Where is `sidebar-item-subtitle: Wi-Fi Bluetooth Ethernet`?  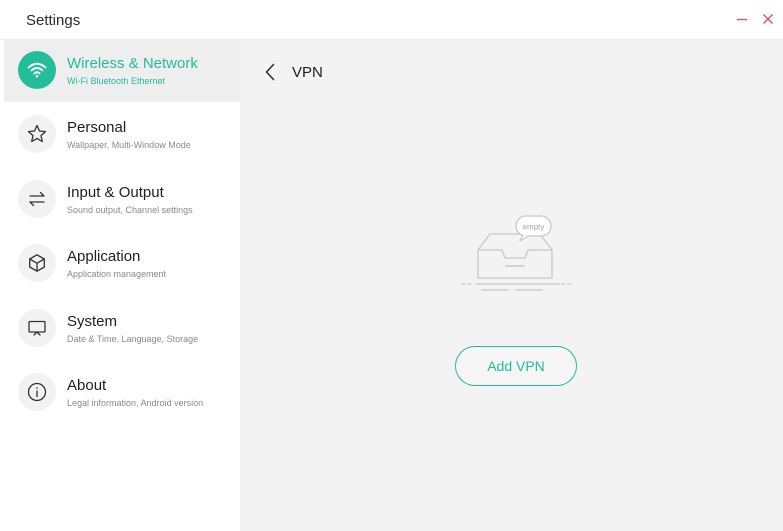
sidebar-item-subtitle: Wi-Fi Bluetooth Ethernet is located at coordinates (116, 81).